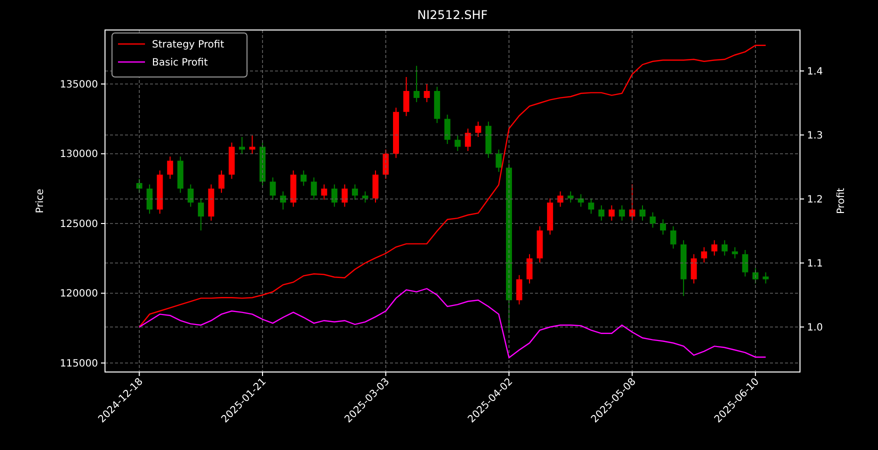 The width and height of the screenshot is (878, 450). I want to click on tick-label: 130000, so click(79, 154).